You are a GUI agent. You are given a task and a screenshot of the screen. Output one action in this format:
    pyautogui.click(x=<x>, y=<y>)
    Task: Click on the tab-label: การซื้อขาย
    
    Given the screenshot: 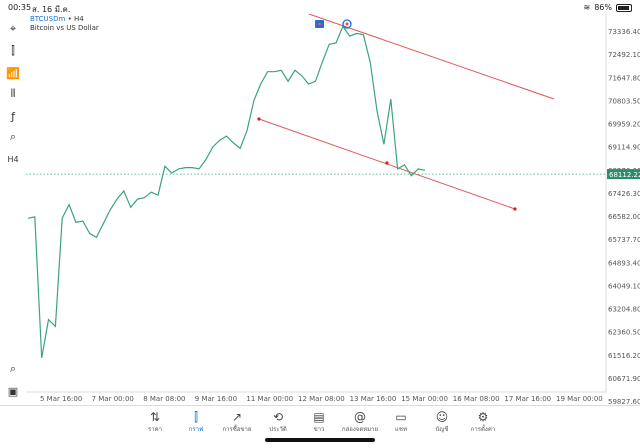 What is the action you would take?
    pyautogui.click(x=237, y=429)
    